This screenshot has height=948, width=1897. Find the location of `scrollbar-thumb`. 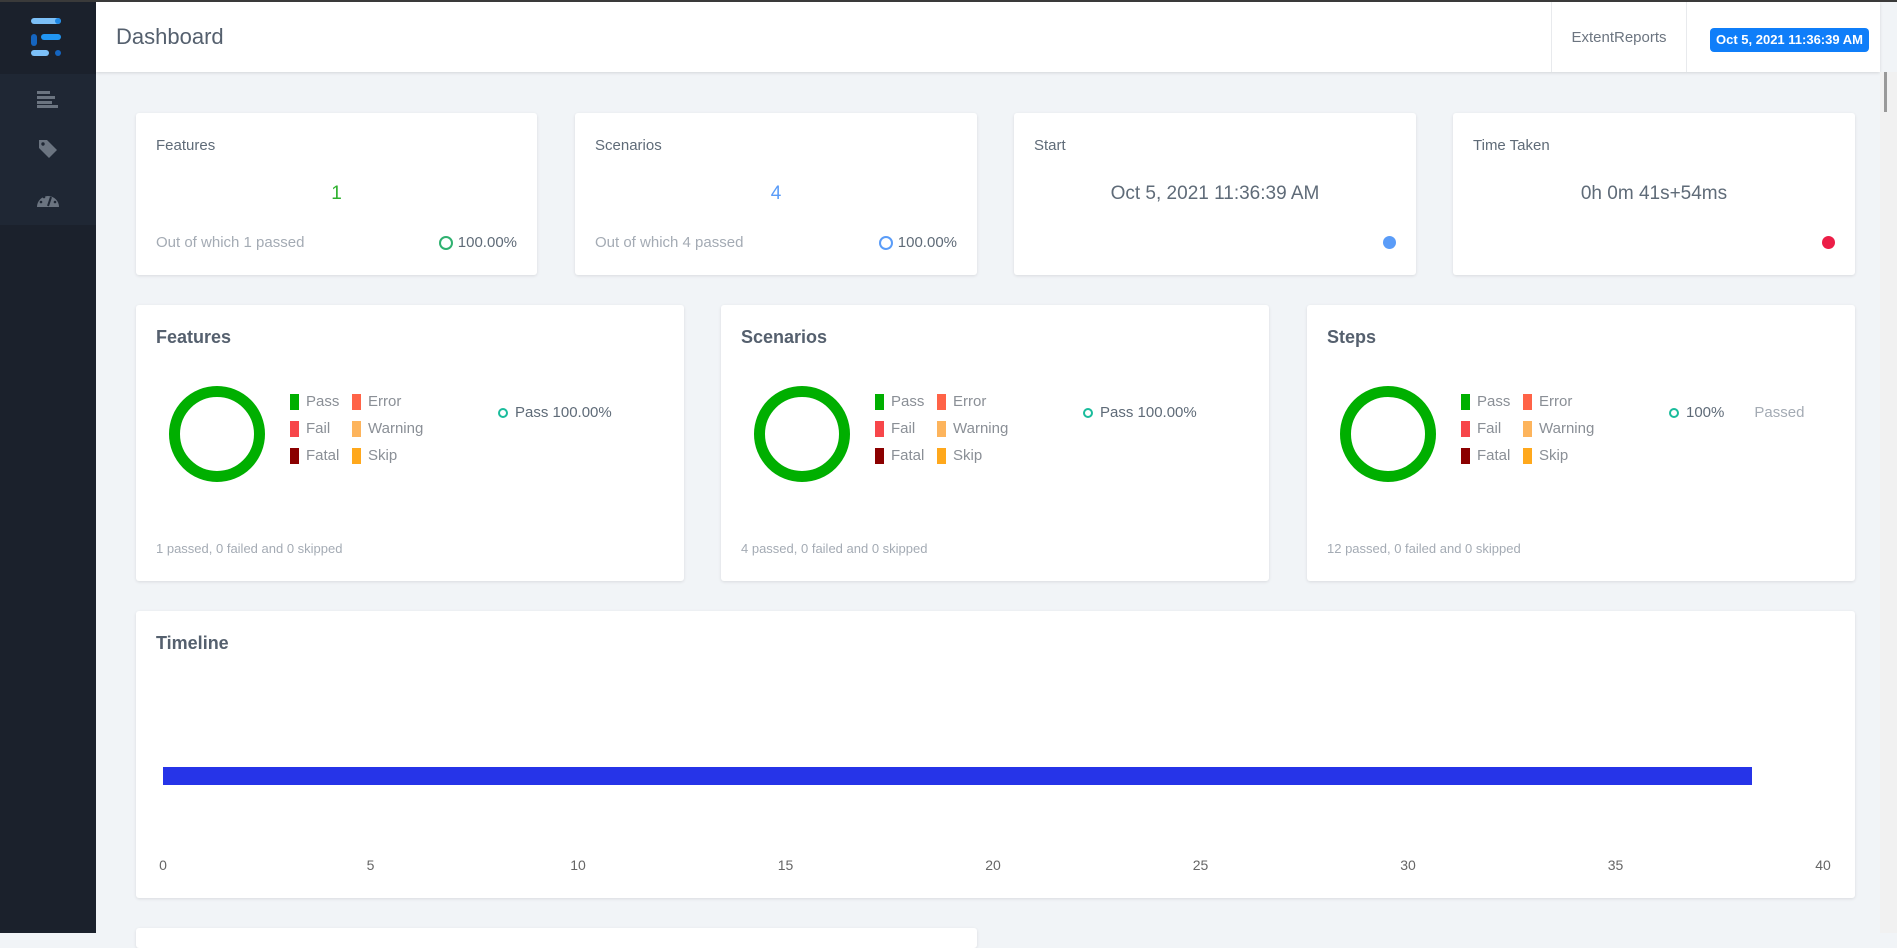

scrollbar-thumb is located at coordinates (1885, 92).